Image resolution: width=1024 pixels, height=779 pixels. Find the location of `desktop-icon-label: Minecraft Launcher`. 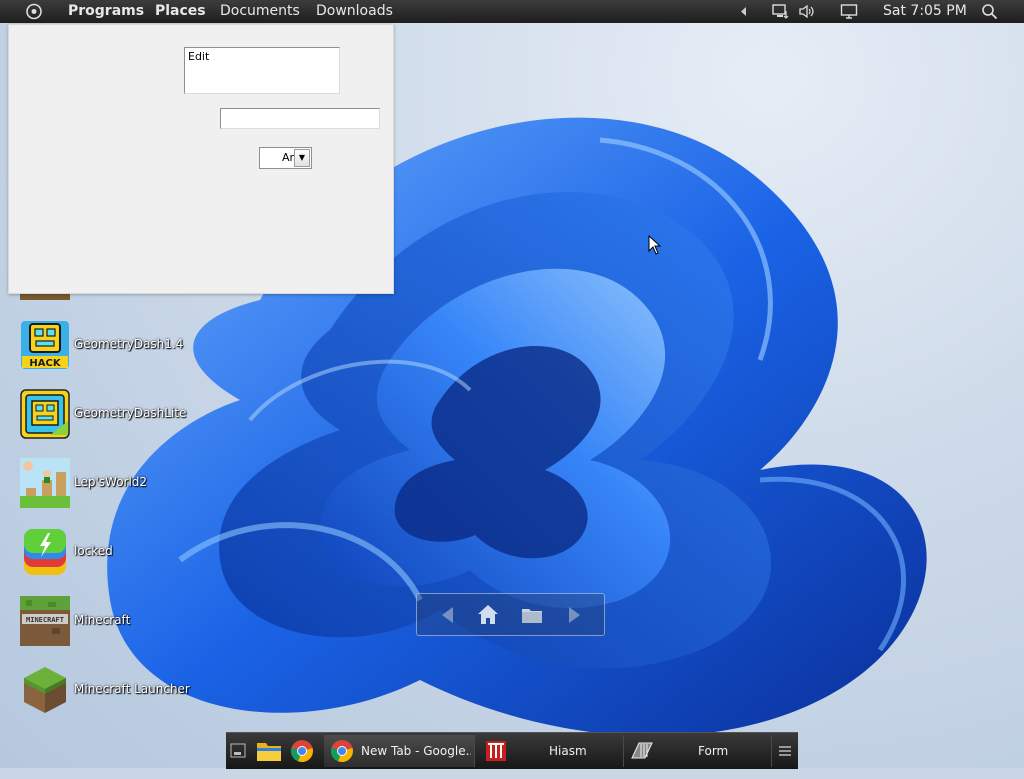

desktop-icon-label: Minecraft Launcher is located at coordinates (132, 689).